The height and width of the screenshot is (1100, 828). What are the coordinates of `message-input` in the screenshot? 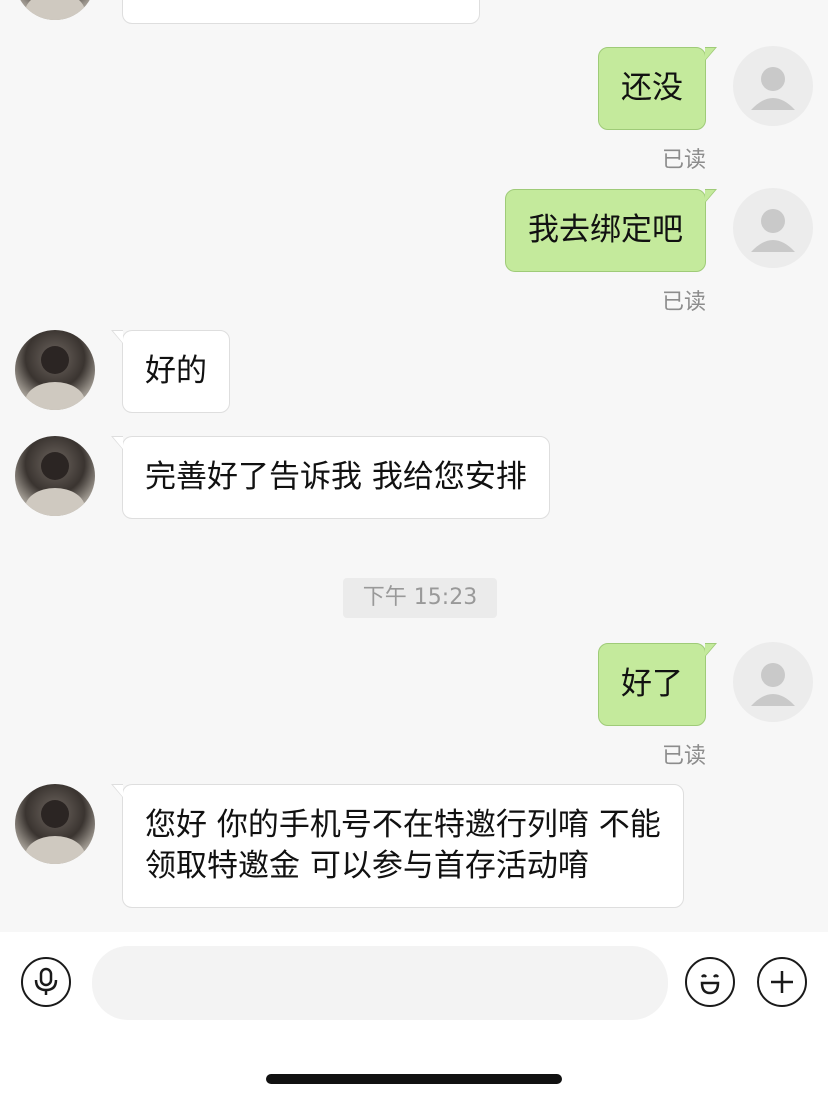 It's located at (380, 983).